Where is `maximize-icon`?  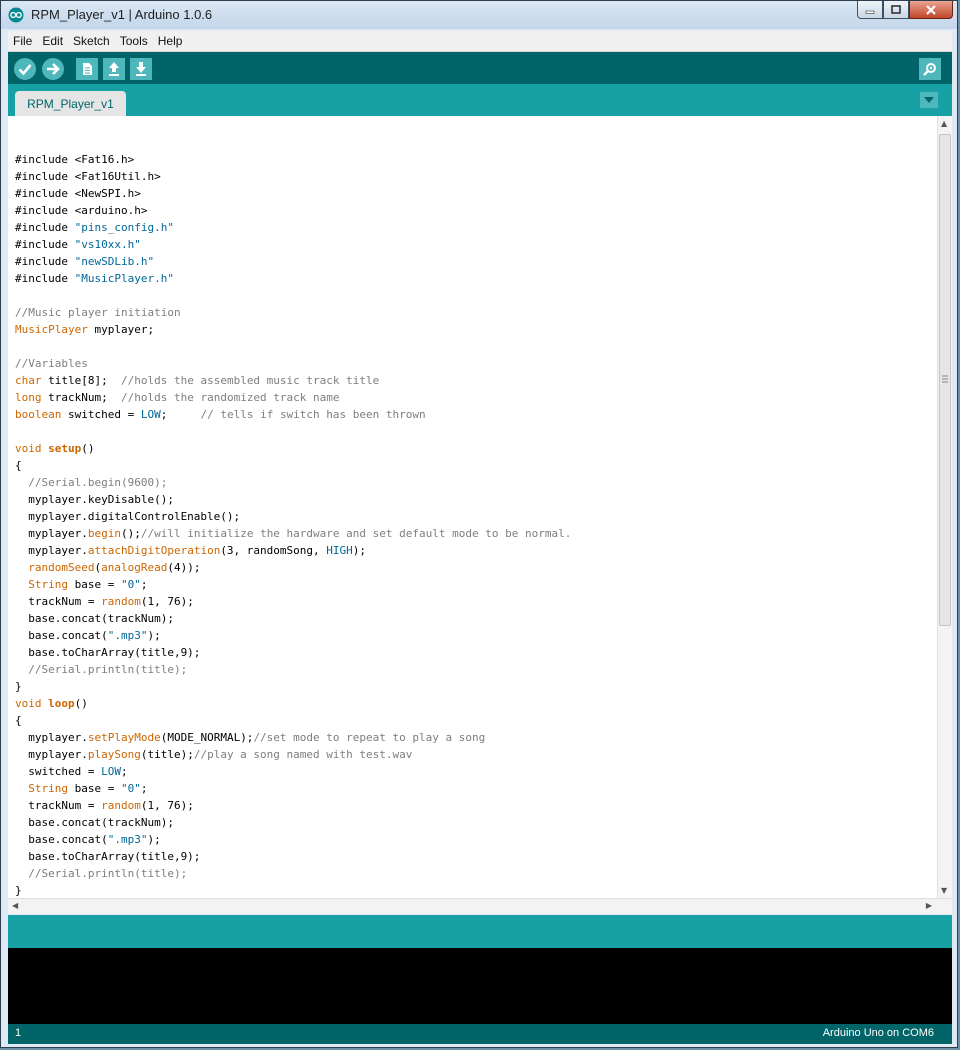 maximize-icon is located at coordinates (896, 9).